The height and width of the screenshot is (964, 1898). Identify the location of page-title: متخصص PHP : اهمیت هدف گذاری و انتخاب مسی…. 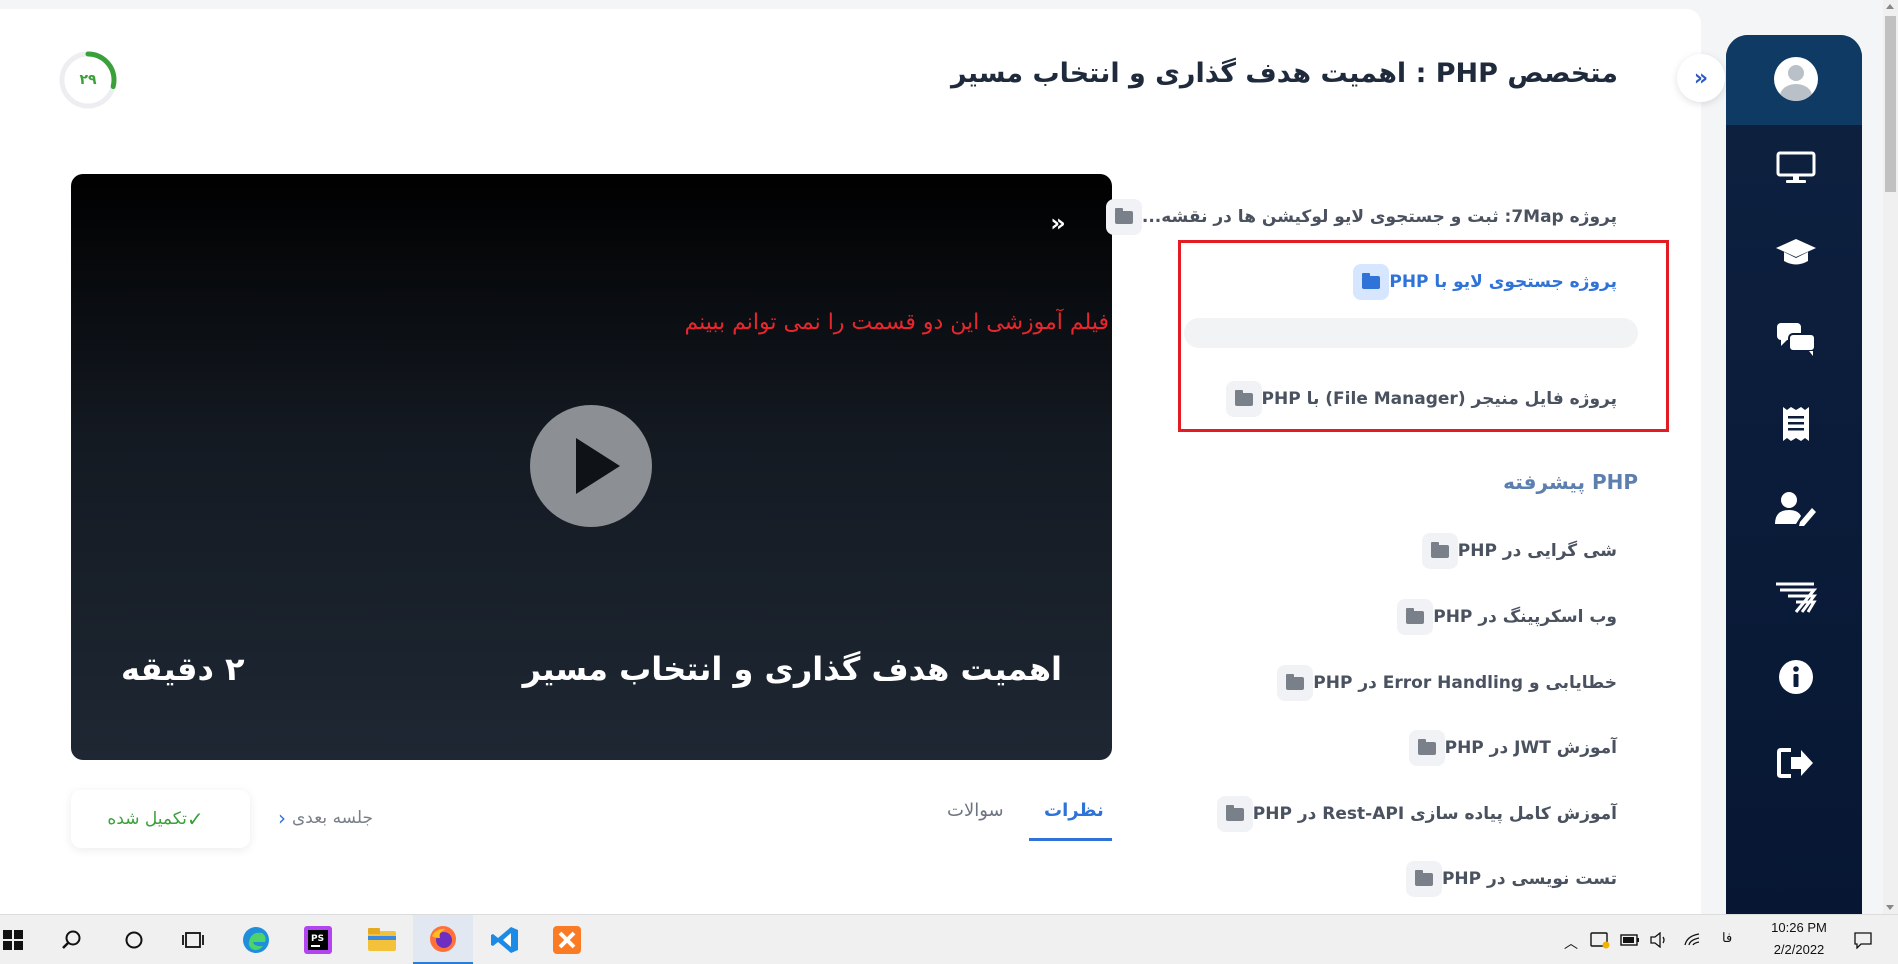
(1284, 73).